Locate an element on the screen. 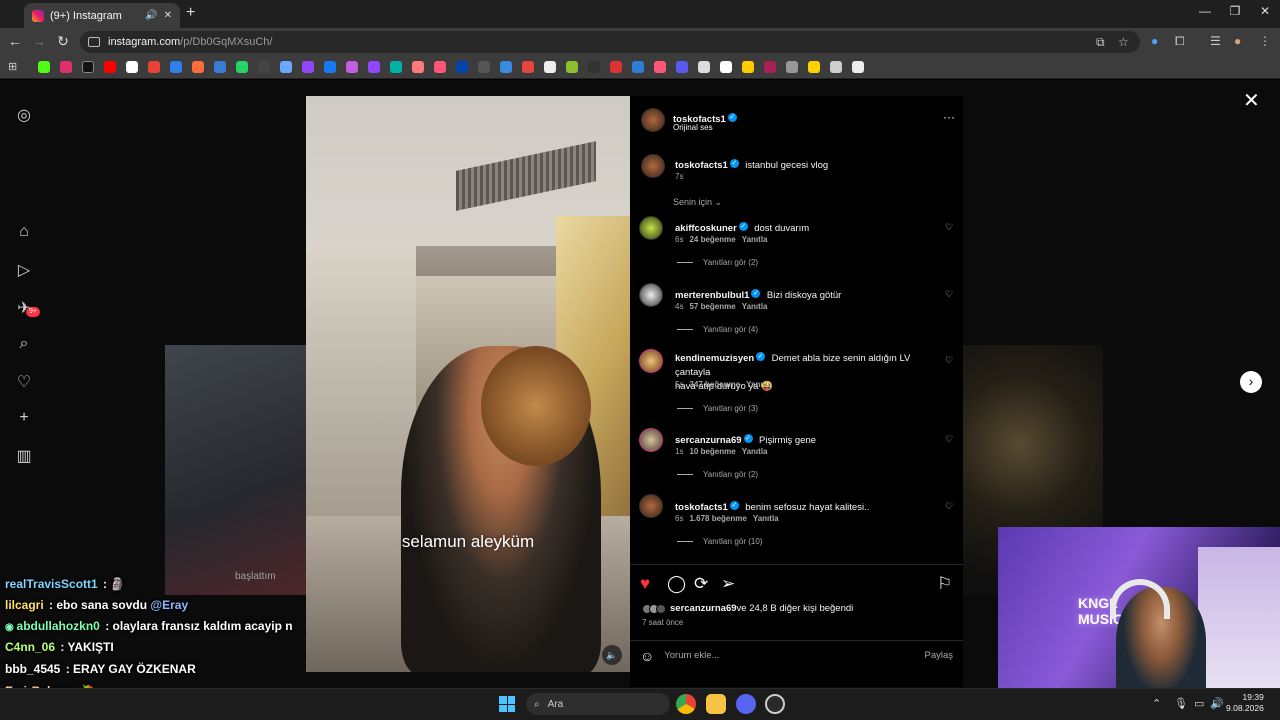 The image size is (1280, 720). bookmark-5-icon is located at coordinates (264, 67).